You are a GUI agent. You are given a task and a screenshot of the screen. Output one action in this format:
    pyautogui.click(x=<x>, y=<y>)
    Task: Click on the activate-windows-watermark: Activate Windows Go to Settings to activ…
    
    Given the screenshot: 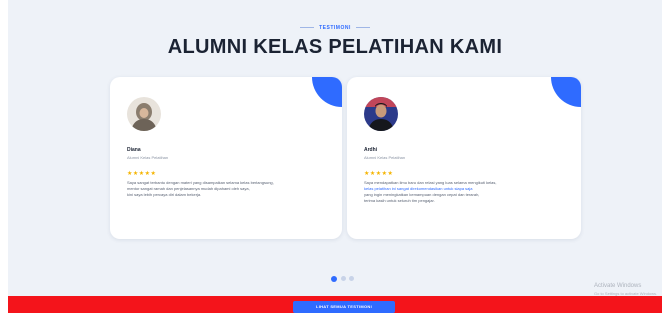 What is the action you would take?
    pyautogui.click(x=632, y=290)
    